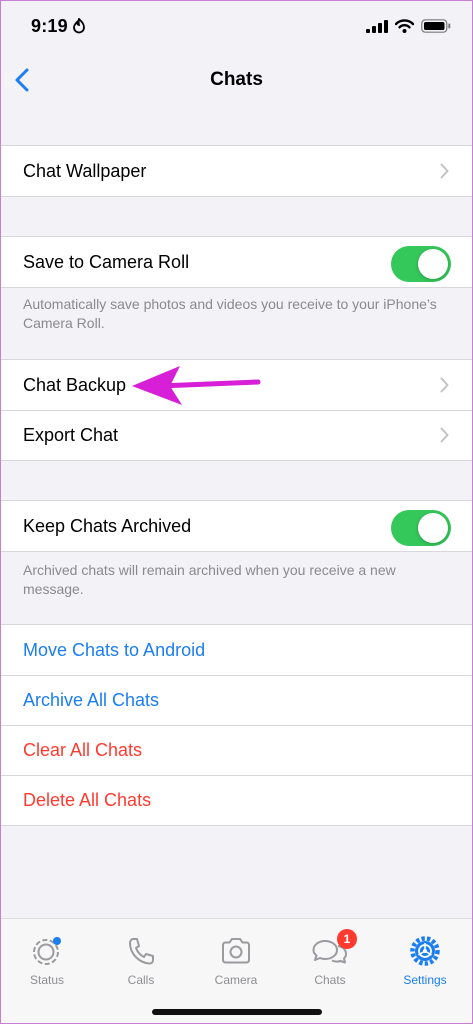 The width and height of the screenshot is (473, 1024). I want to click on tab-settings: Settings, so click(425, 961).